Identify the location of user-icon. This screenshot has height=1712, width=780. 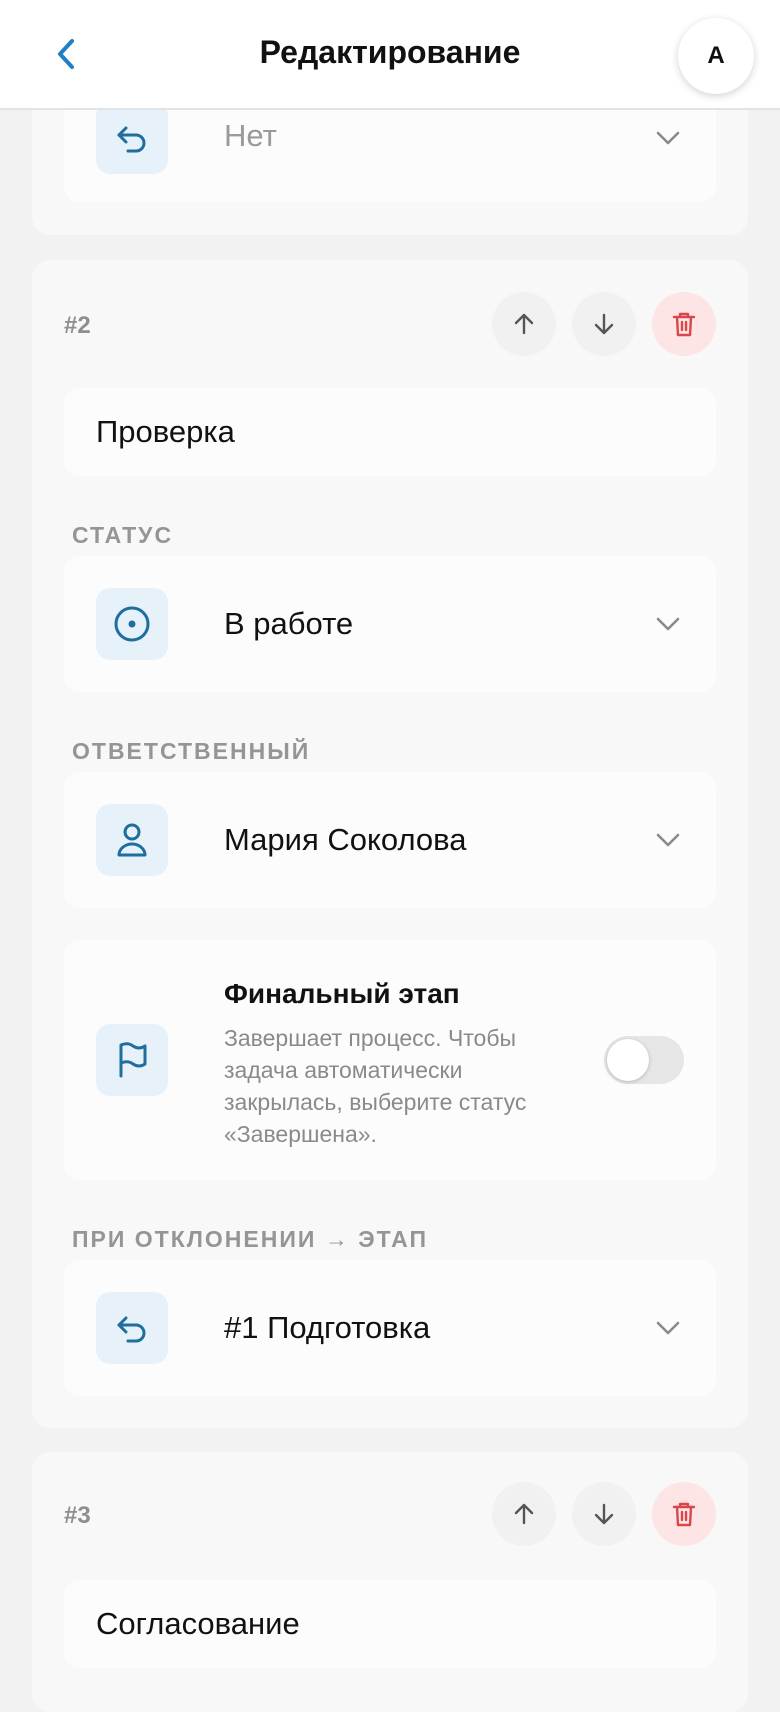
(132, 840).